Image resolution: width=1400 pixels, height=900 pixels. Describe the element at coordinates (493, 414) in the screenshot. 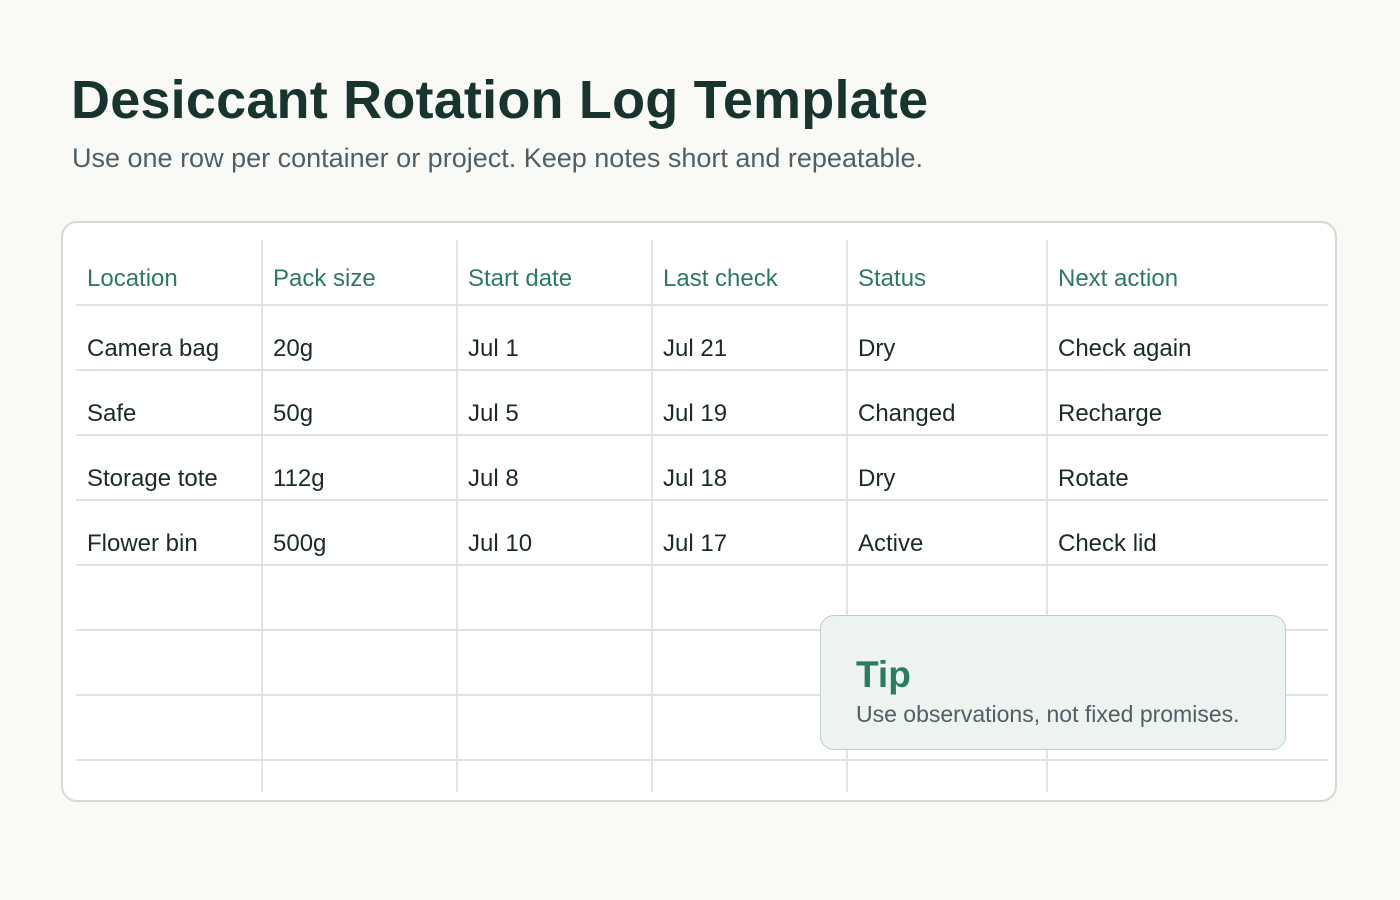

I see `table-cell-start-date: Jul 5` at that location.